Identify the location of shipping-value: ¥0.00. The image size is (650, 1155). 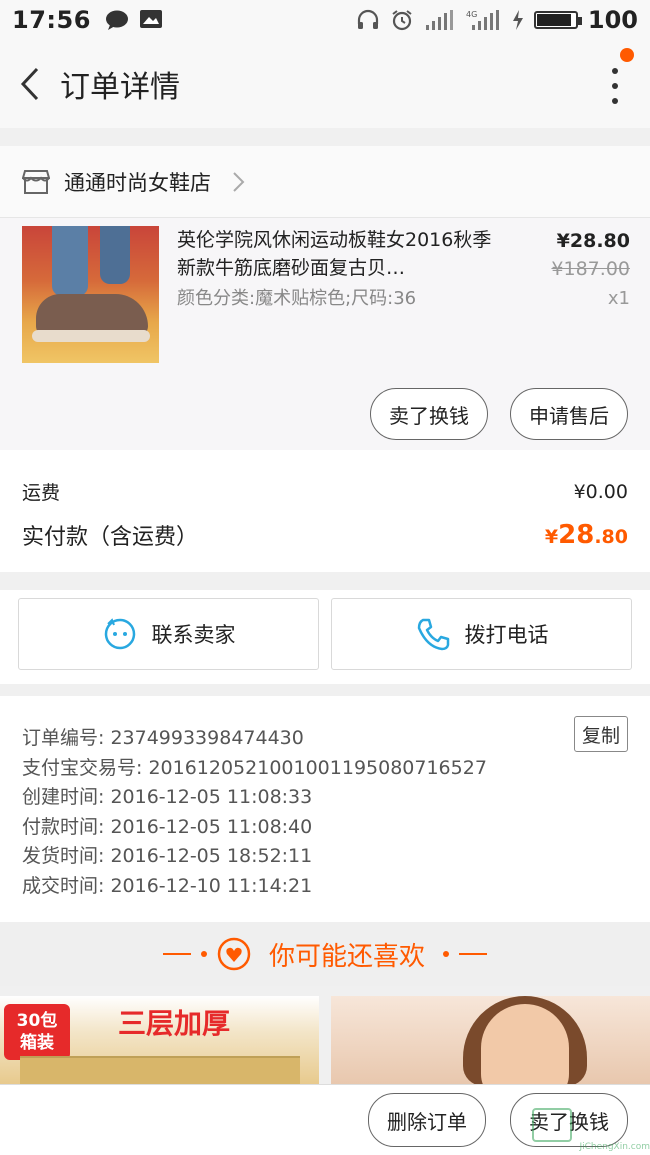
(600, 491).